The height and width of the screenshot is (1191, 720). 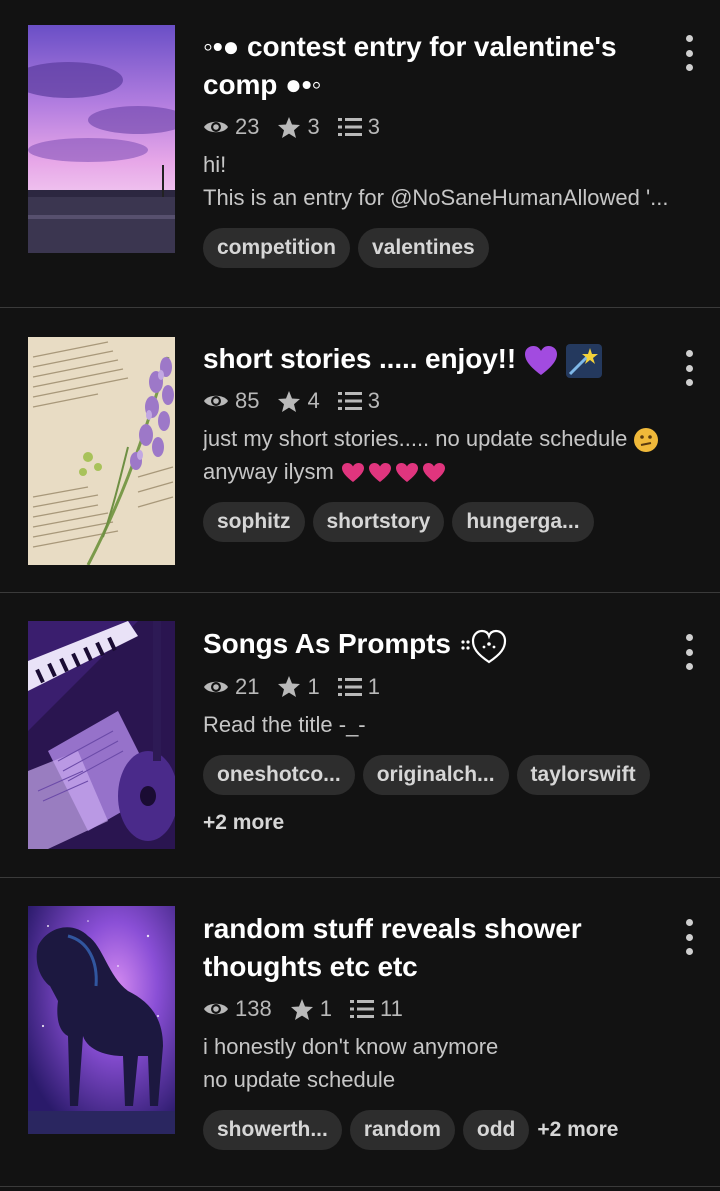 I want to click on tag-chip: sophitz, so click(x=254, y=522).